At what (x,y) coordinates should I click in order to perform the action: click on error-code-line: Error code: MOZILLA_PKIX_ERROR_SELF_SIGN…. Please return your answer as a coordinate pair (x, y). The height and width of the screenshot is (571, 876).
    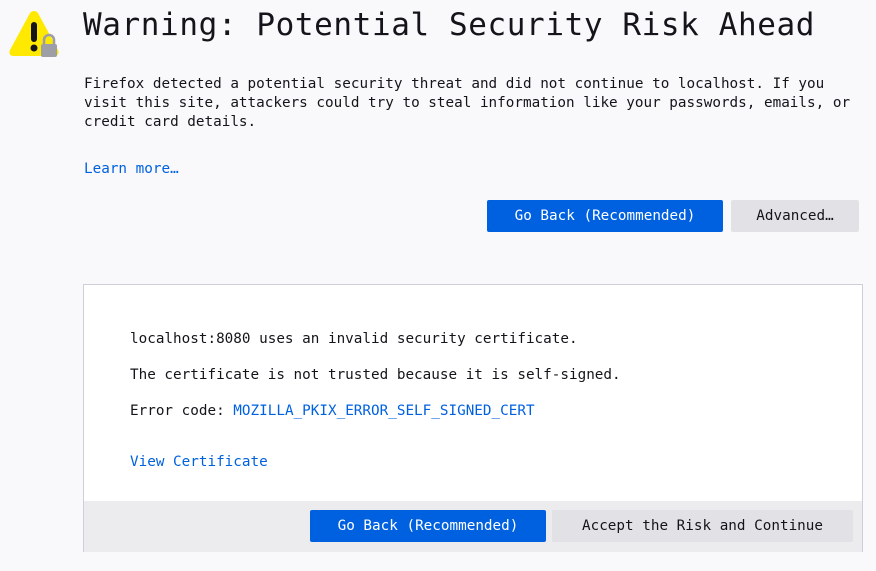
    Looking at the image, I should click on (332, 411).